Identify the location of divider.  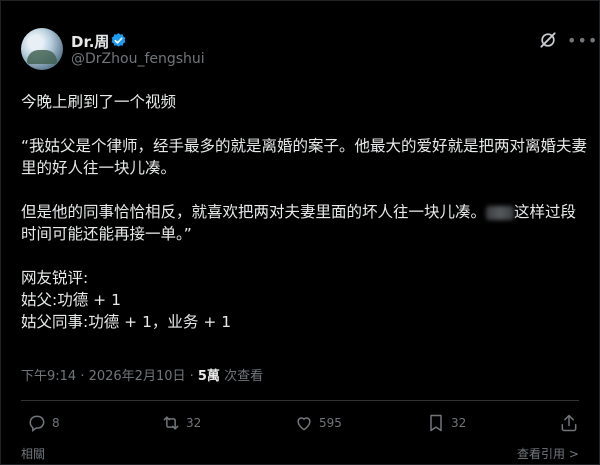
(300, 400).